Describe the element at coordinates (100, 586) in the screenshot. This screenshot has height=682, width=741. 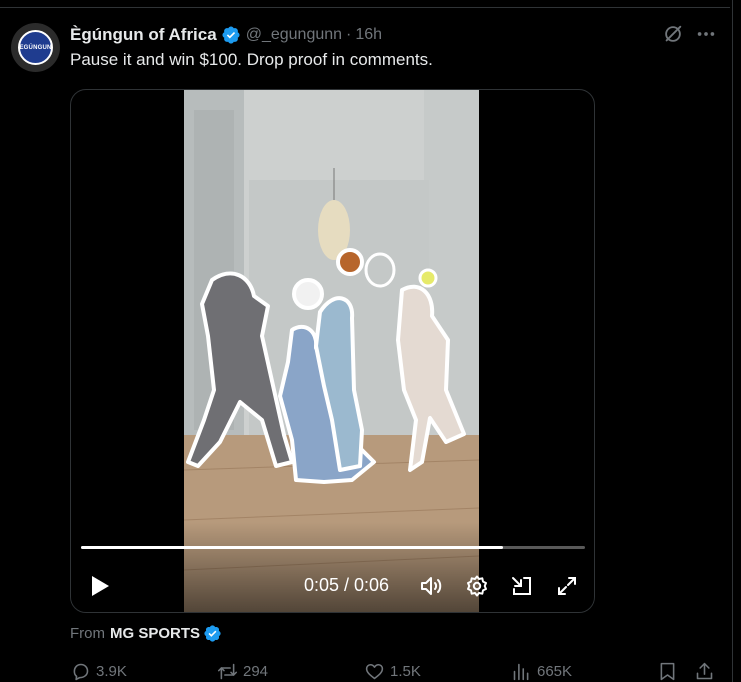
I see `play-icon` at that location.